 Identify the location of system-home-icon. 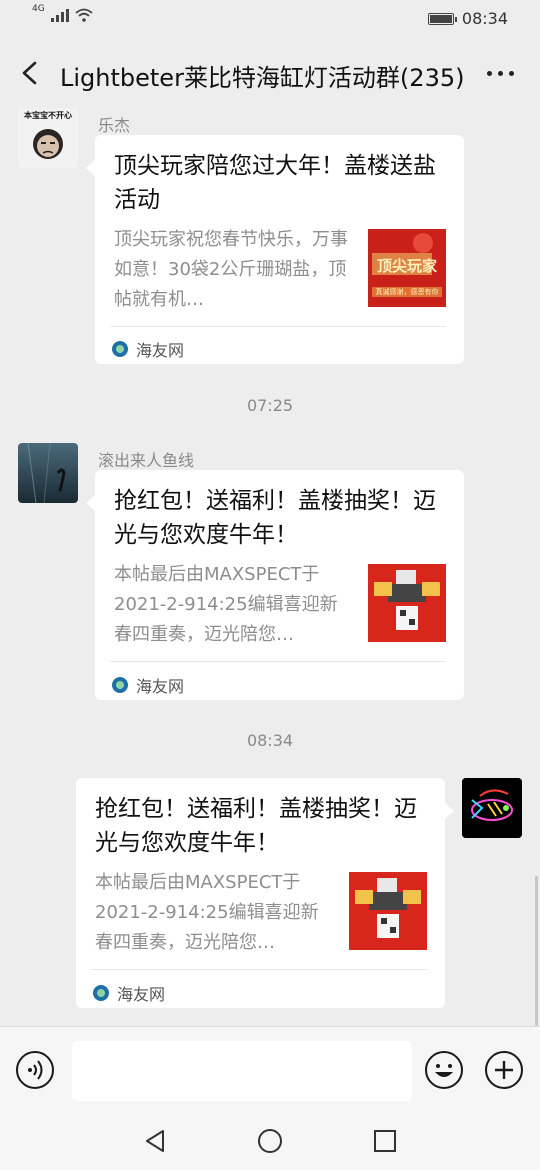
(270, 1141).